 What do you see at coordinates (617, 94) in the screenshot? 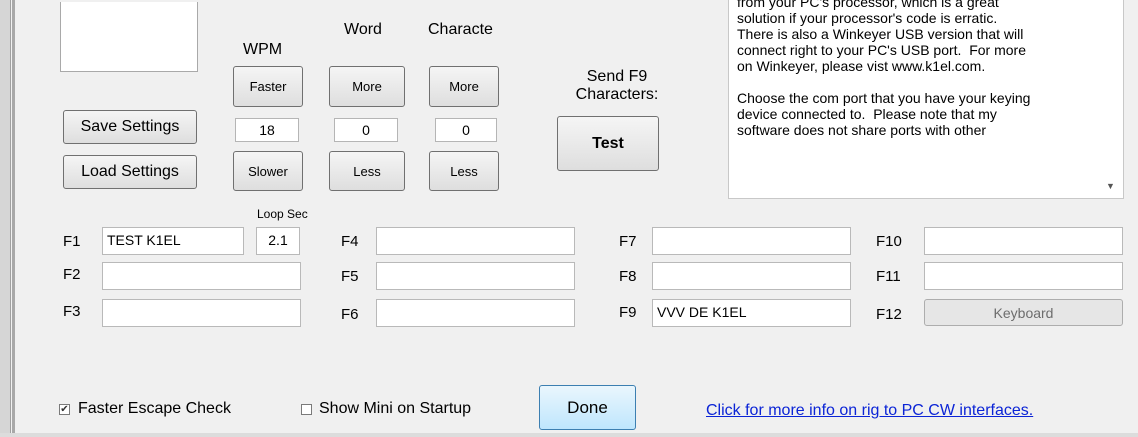
I see `send-f9-label-line2: Characters:` at bounding box center [617, 94].